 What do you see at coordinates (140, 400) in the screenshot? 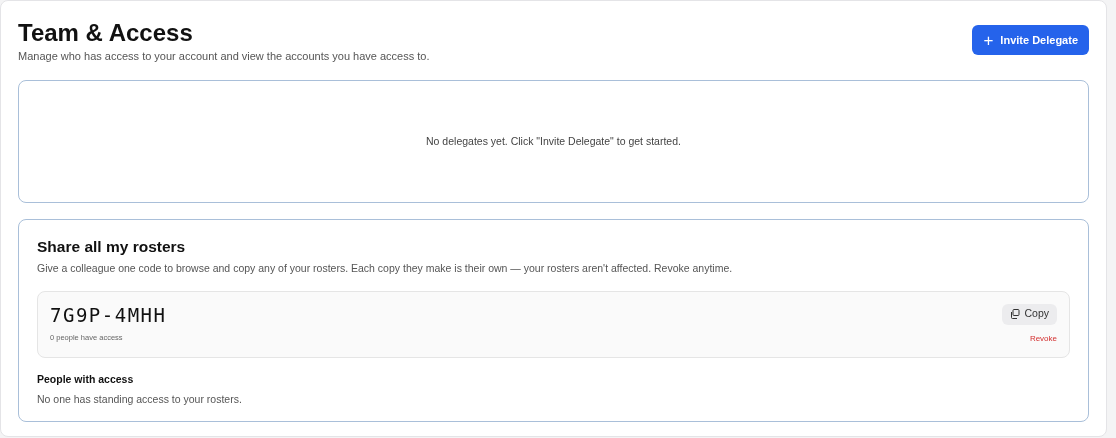
I see `people-empty-message: No one has standing access to your rosters.` at bounding box center [140, 400].